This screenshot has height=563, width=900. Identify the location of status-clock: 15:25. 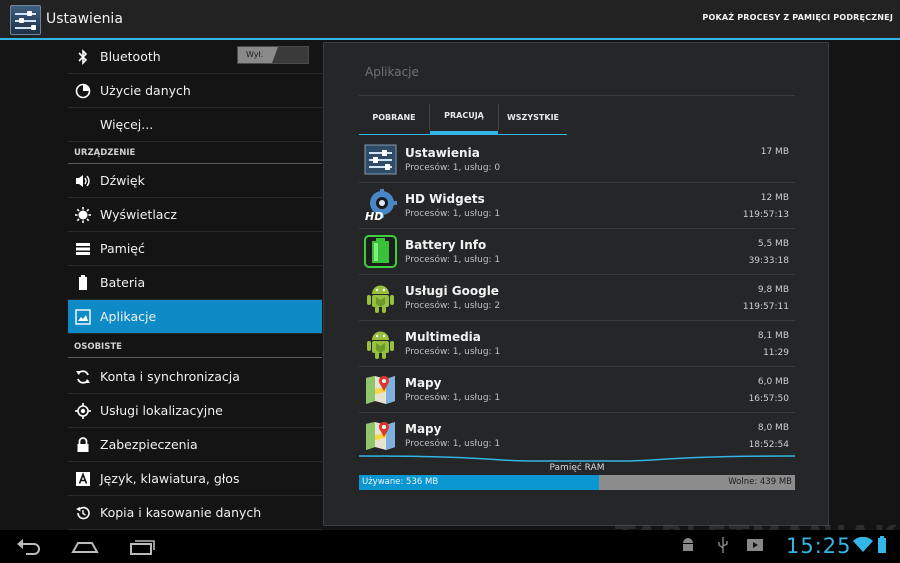
(819, 546).